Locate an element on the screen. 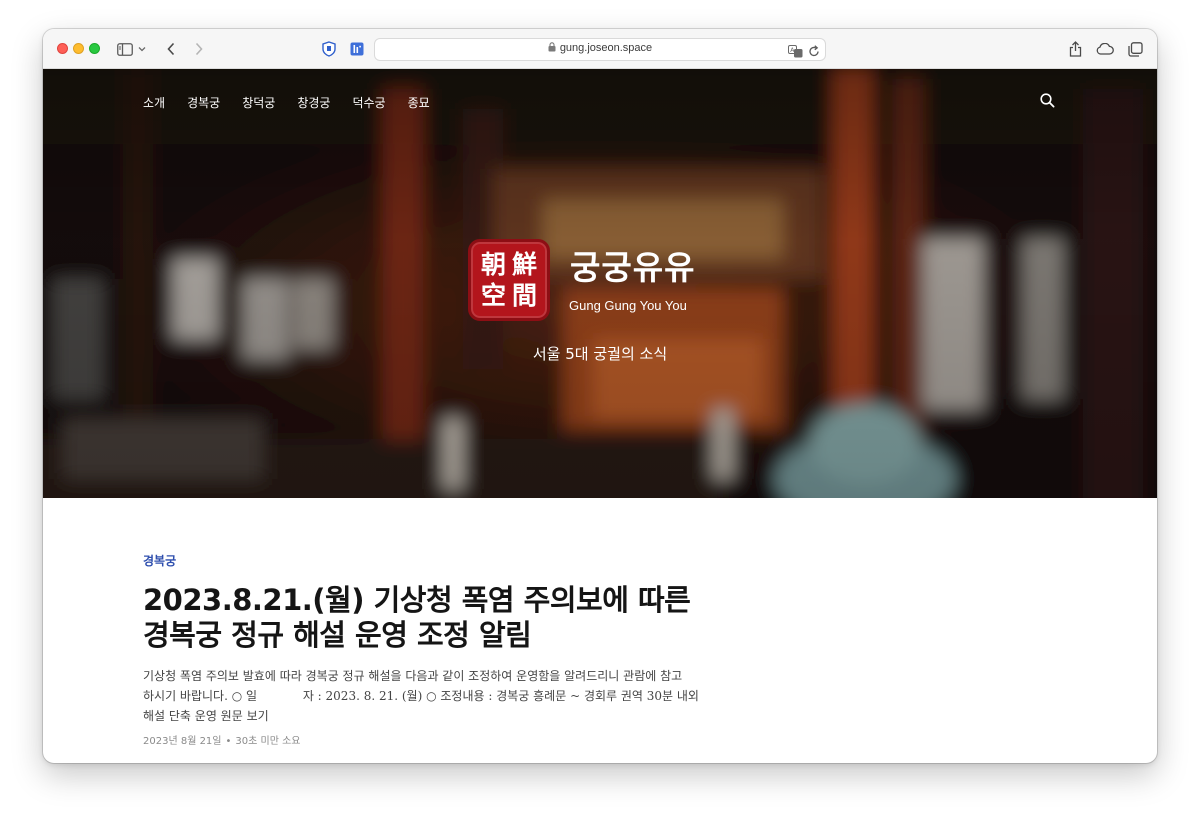  seal-char: 空 is located at coordinates (493, 295).